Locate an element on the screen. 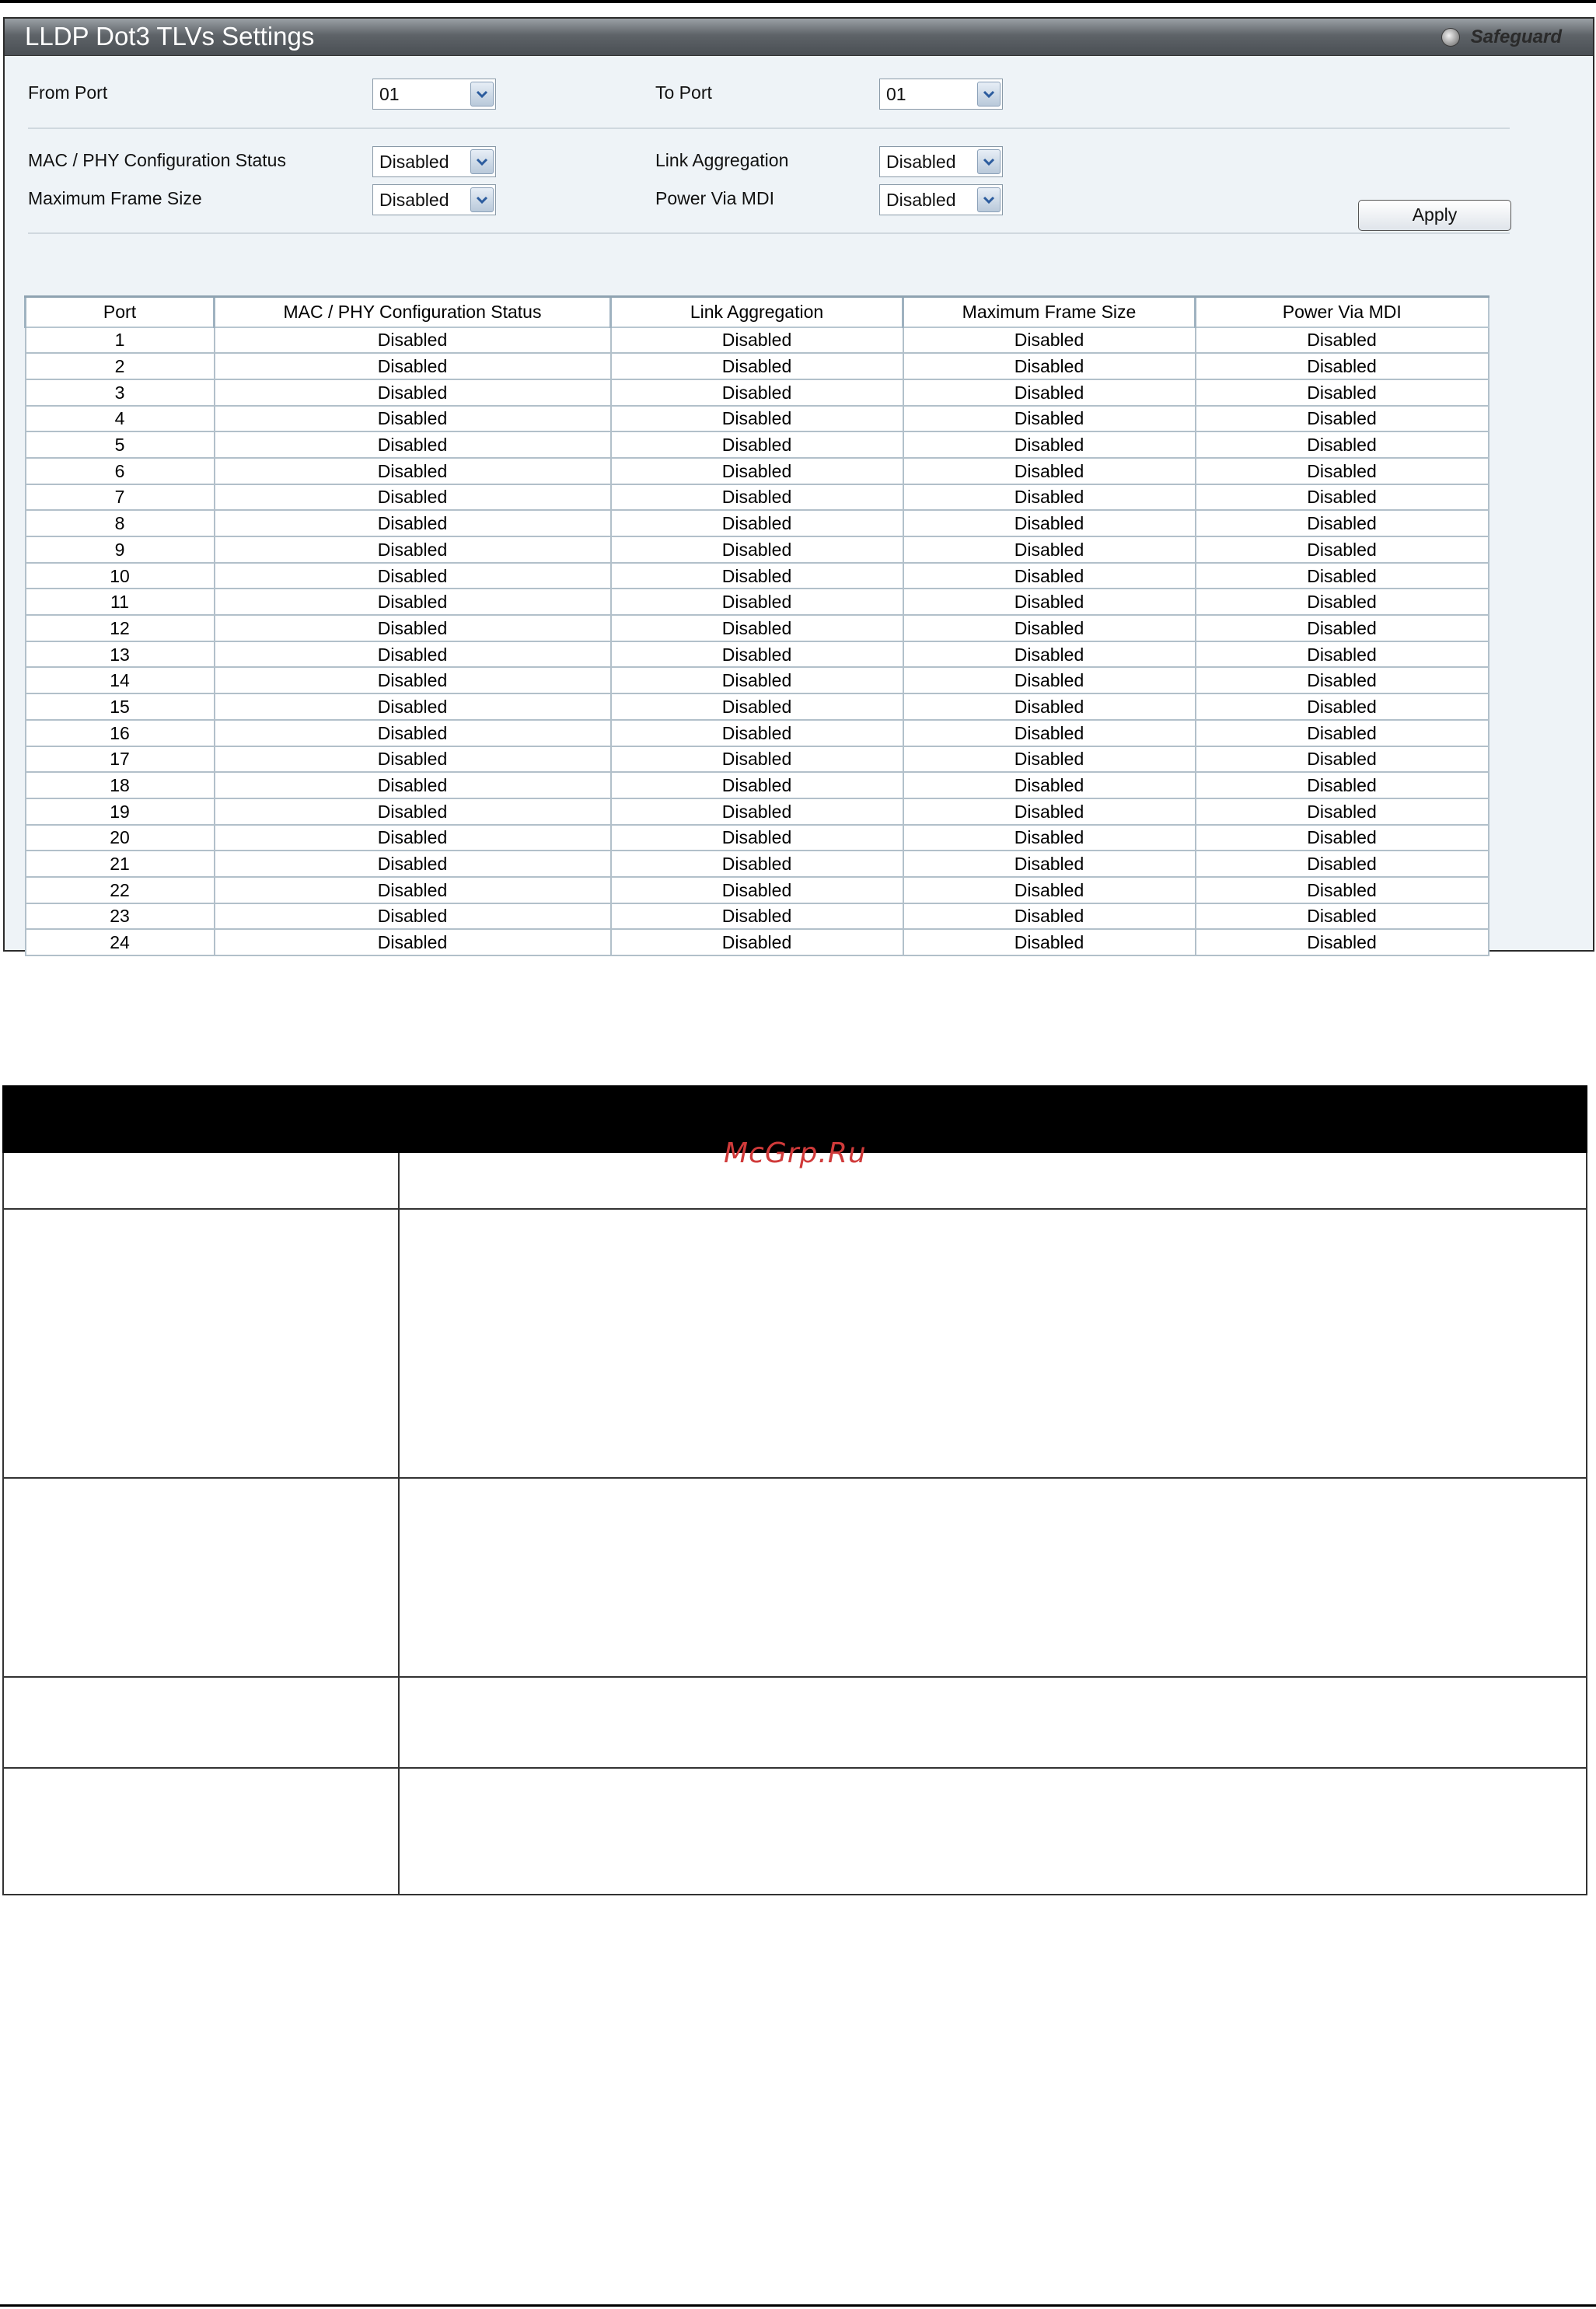 This screenshot has height=2309, width=1596. column-header-port: Port is located at coordinates (120, 312).